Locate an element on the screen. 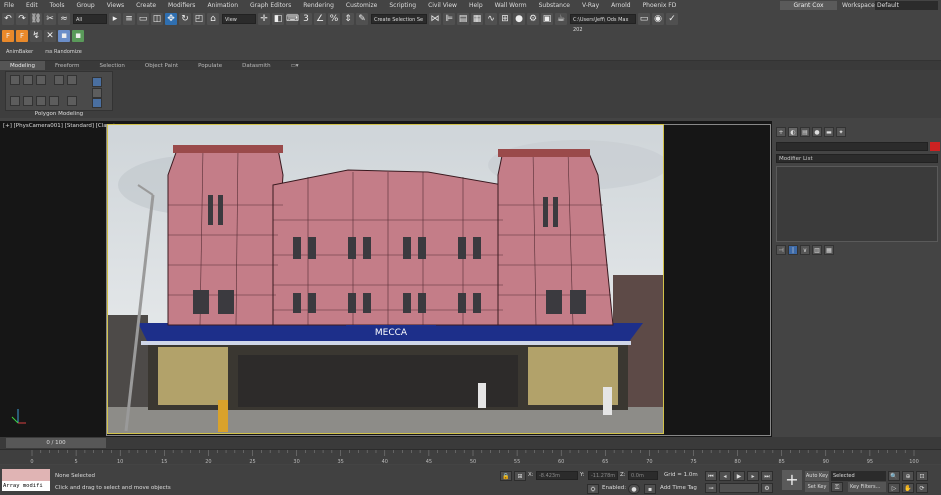  cube-icon: ▪ is located at coordinates (64, 36).